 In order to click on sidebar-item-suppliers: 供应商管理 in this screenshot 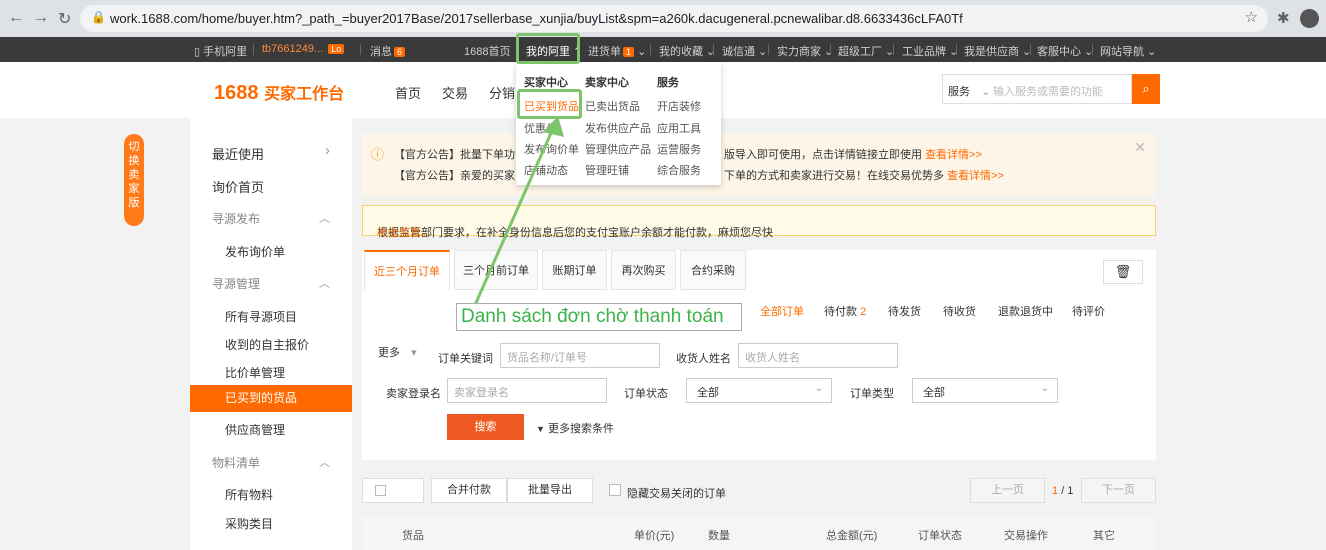, I will do `click(255, 429)`.